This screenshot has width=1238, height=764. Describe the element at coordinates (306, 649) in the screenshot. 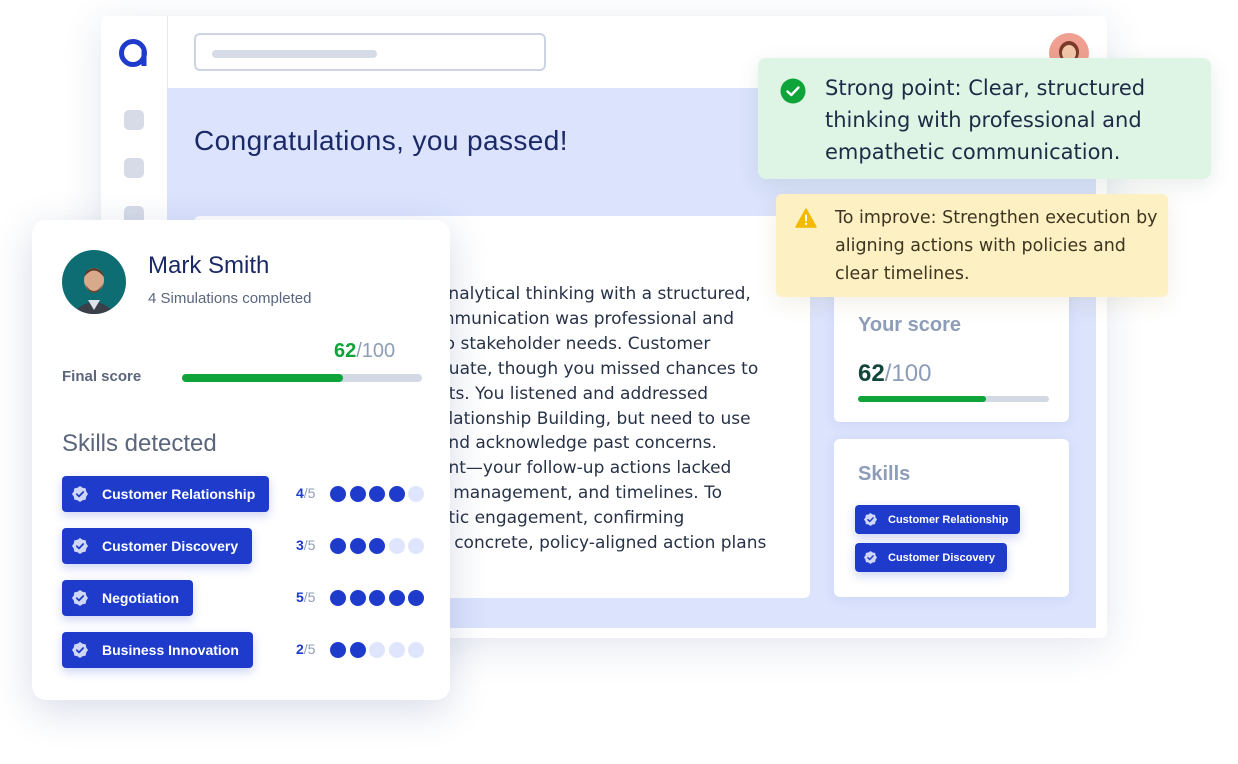

I see `skill-rating-text: 2/5` at that location.